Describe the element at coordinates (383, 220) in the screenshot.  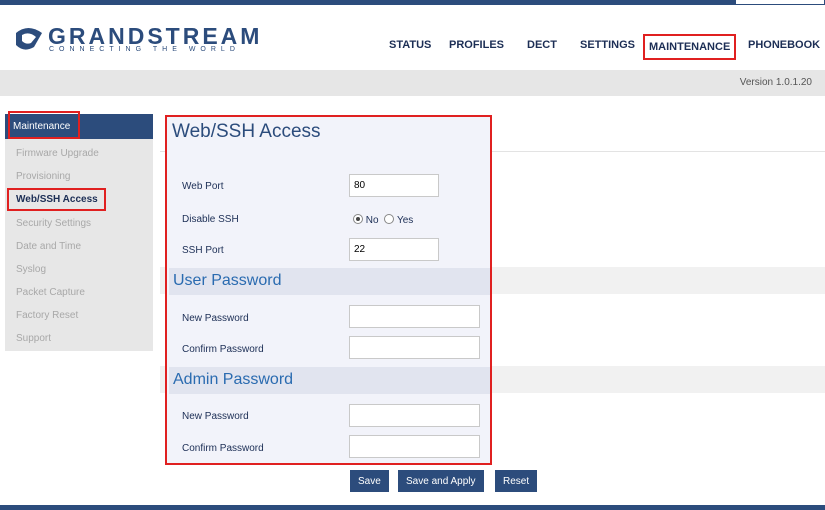
I see `disable-ssh-options: No Yes` at that location.